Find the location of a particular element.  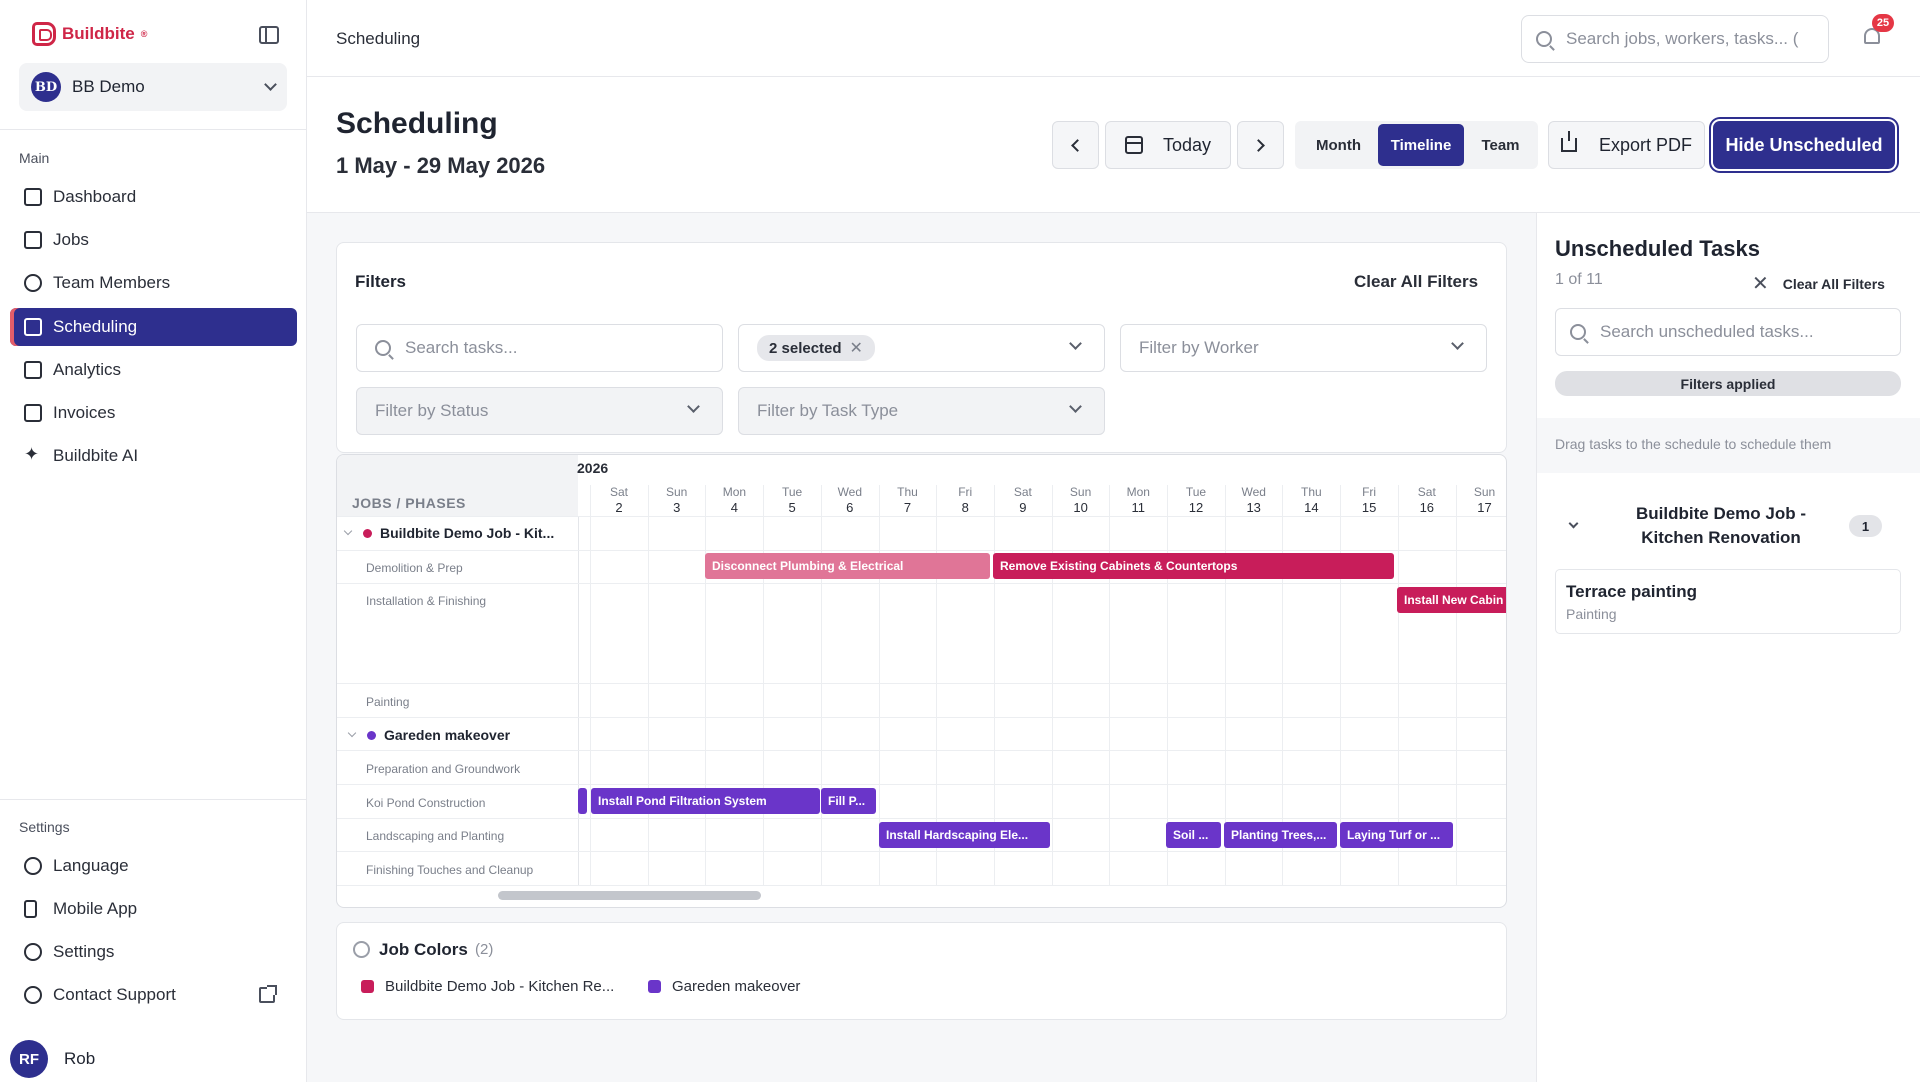

jobs-icon is located at coordinates (33, 240).